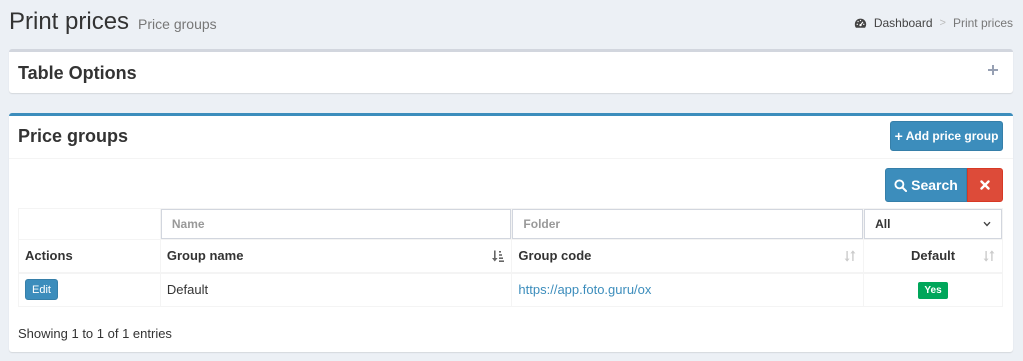 The height and width of the screenshot is (361, 1023). I want to click on column-header-group-code: Group code, so click(688, 256).